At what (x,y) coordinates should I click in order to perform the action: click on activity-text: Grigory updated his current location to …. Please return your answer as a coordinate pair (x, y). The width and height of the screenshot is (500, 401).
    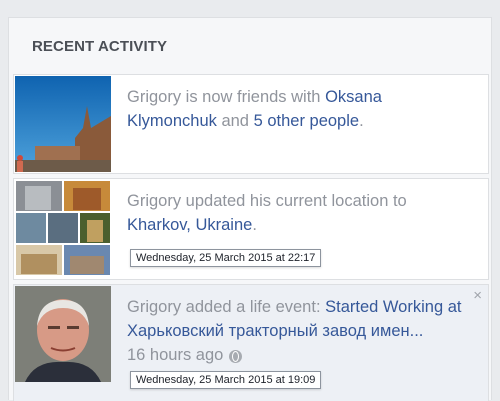
    Looking at the image, I should click on (300, 213).